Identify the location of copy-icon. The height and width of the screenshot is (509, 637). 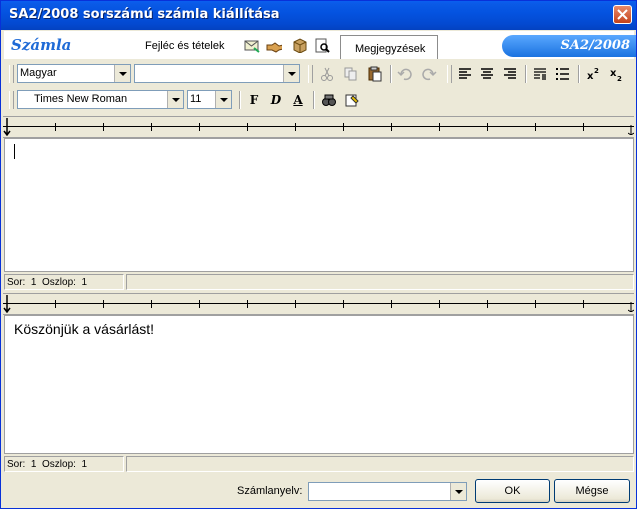
(350, 74).